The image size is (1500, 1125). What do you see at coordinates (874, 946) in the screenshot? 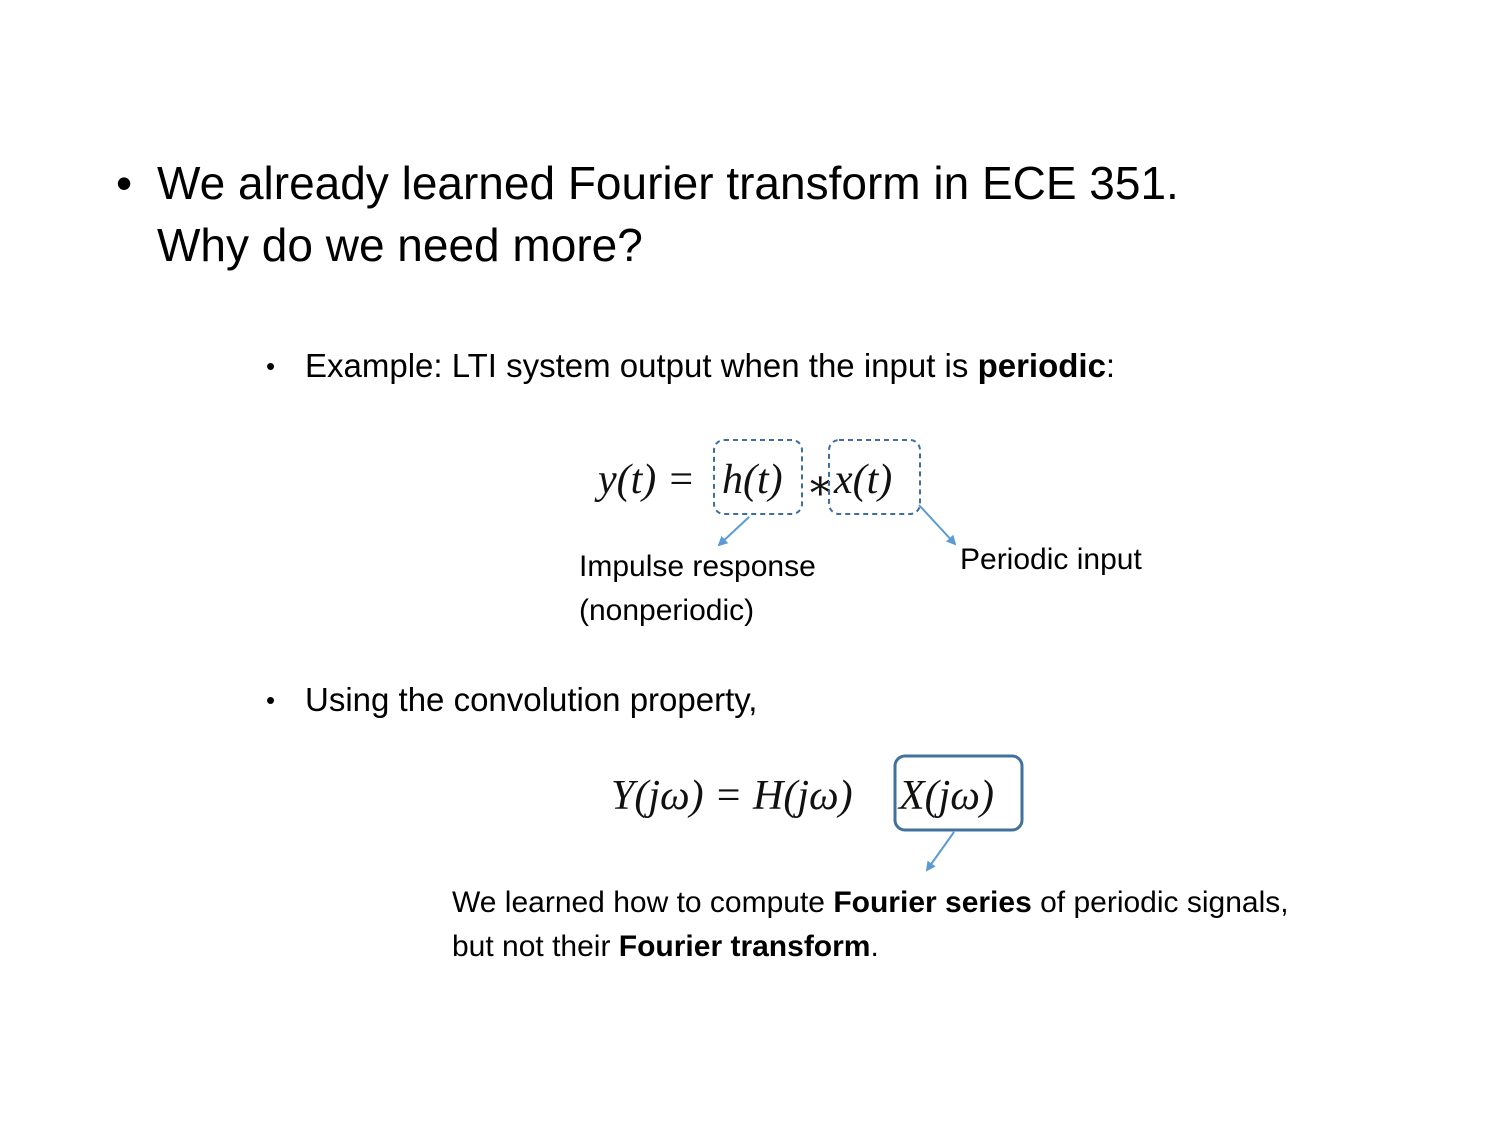
I see `note-part4: .` at bounding box center [874, 946].